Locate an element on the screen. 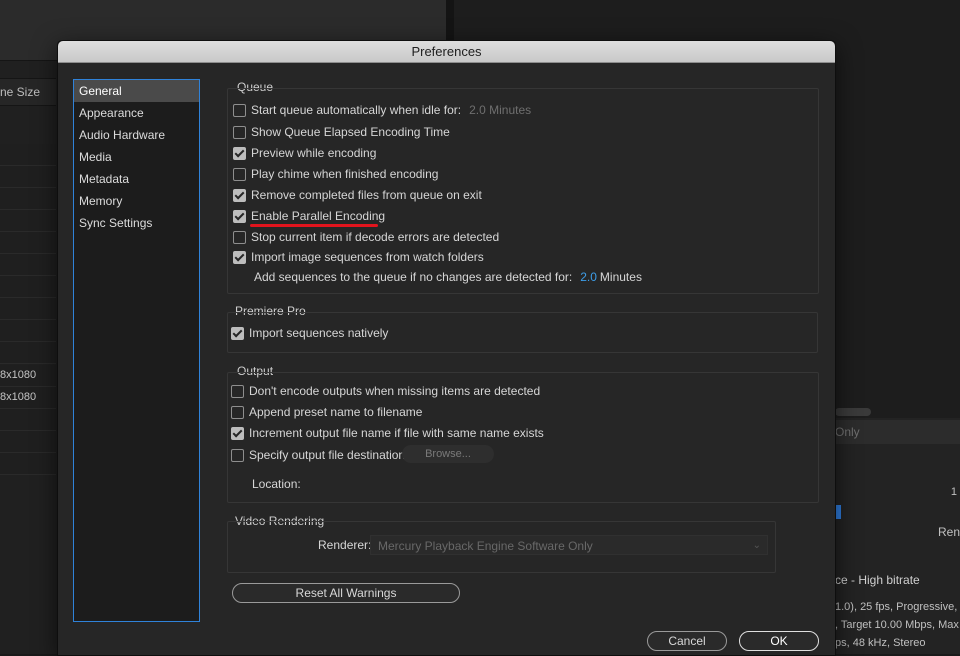  red-highlight-underline is located at coordinates (314, 225).